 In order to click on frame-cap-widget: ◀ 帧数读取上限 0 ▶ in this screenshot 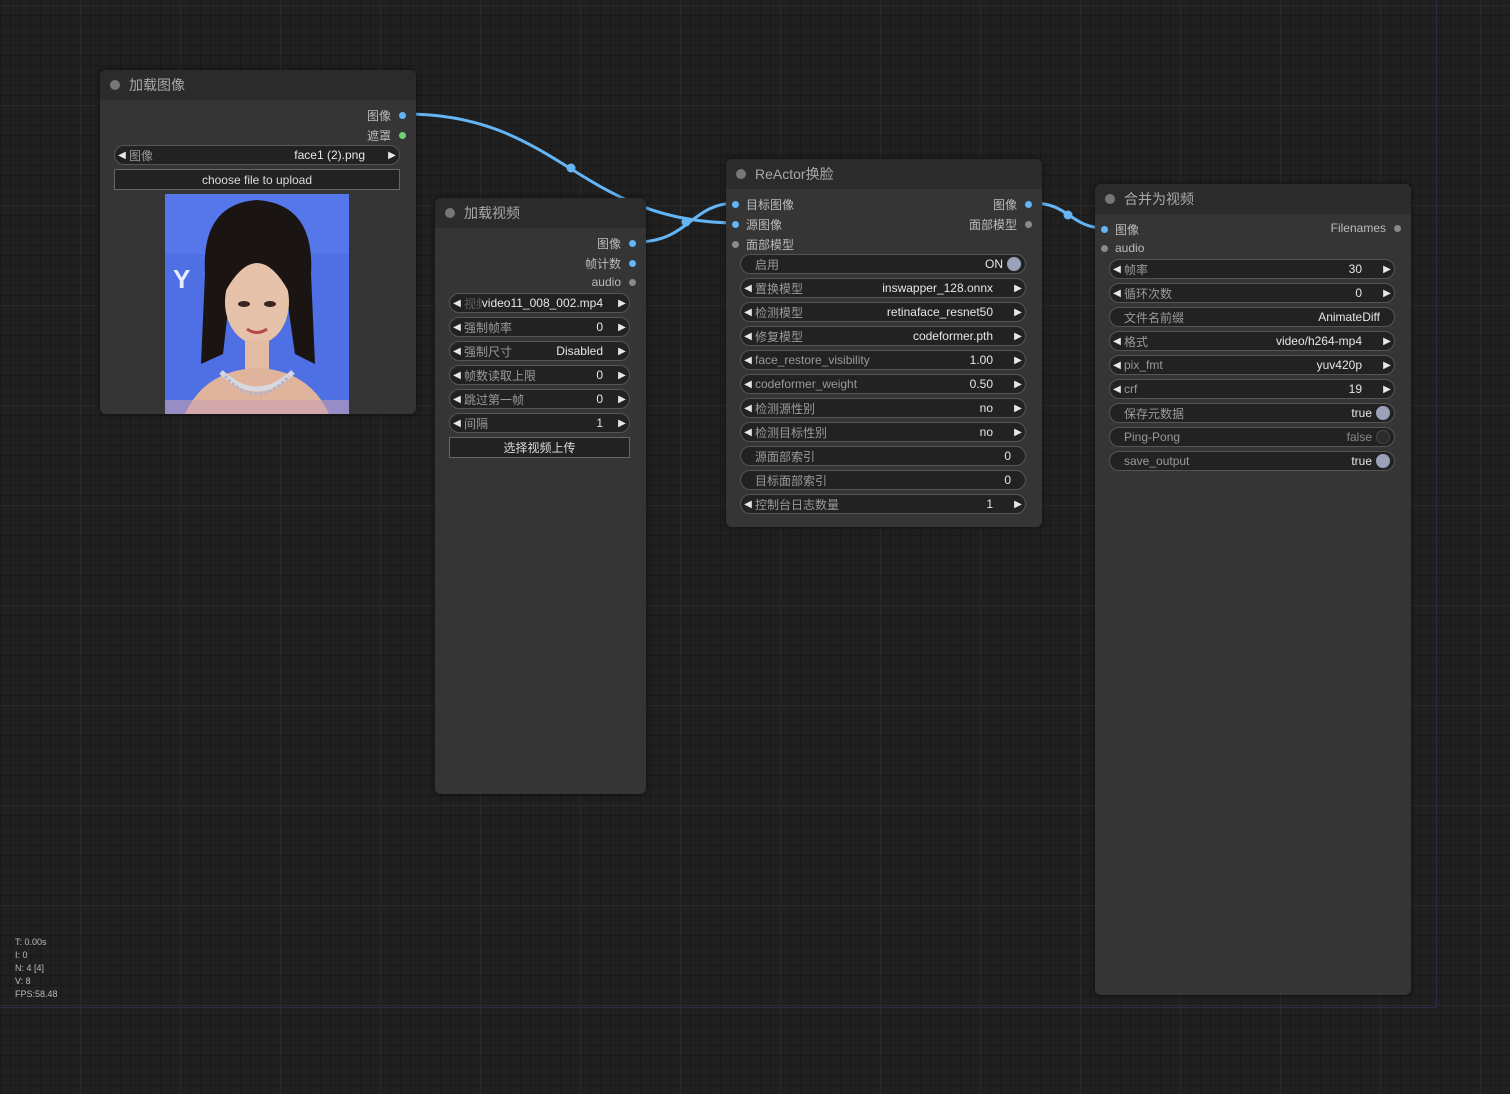, I will do `click(539, 375)`.